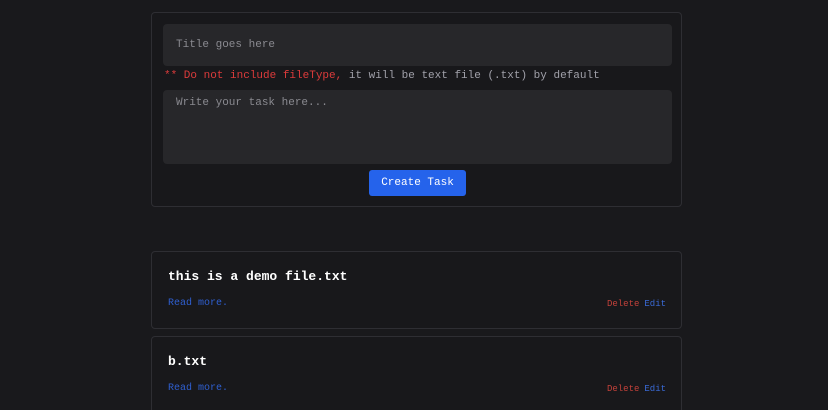 The width and height of the screenshot is (828, 410). What do you see at coordinates (253, 76) in the screenshot?
I see `filetype-warning: ** Do not include fileType,` at bounding box center [253, 76].